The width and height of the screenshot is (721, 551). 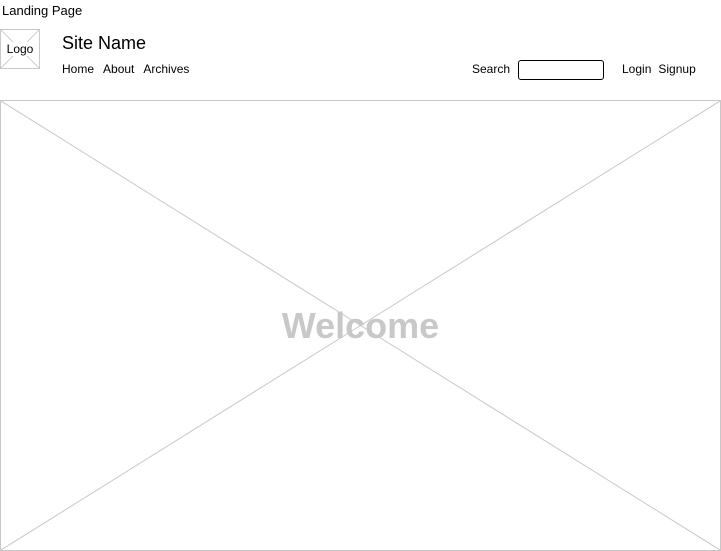 I want to click on logo-placeholder: Logo, so click(x=20, y=49).